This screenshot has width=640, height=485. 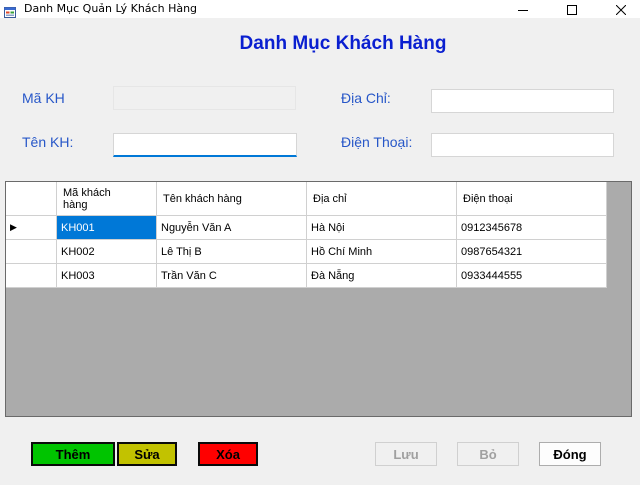 I want to click on cell-ten: Trần Văn C, so click(x=232, y=276).